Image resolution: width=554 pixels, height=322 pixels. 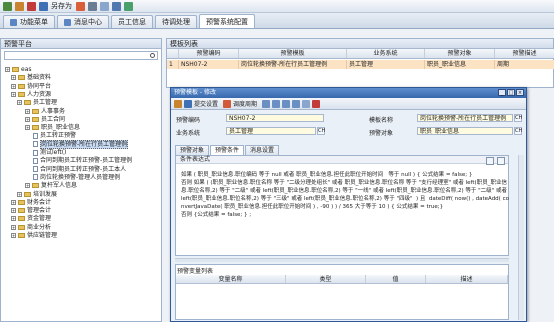 What do you see at coordinates (53, 111) in the screenshot?
I see `tree-item-label: 人事事务` at bounding box center [53, 111].